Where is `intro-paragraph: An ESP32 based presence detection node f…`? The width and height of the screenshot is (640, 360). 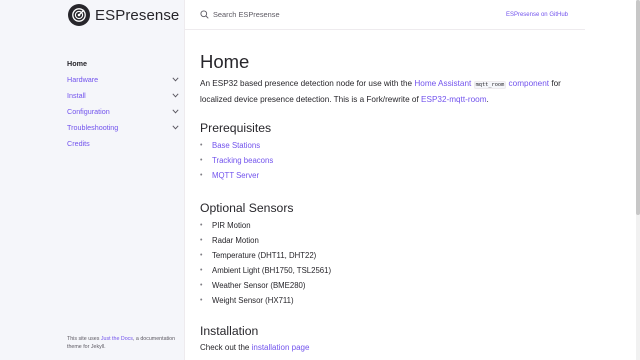 intro-paragraph: An ESP32 based presence detection node f… is located at coordinates (385, 91).